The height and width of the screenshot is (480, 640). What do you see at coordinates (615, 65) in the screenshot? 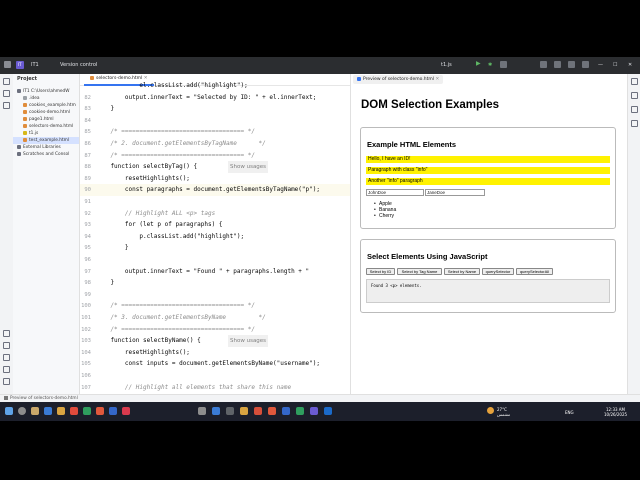
I see `maximize-button: ☐` at bounding box center [615, 65].